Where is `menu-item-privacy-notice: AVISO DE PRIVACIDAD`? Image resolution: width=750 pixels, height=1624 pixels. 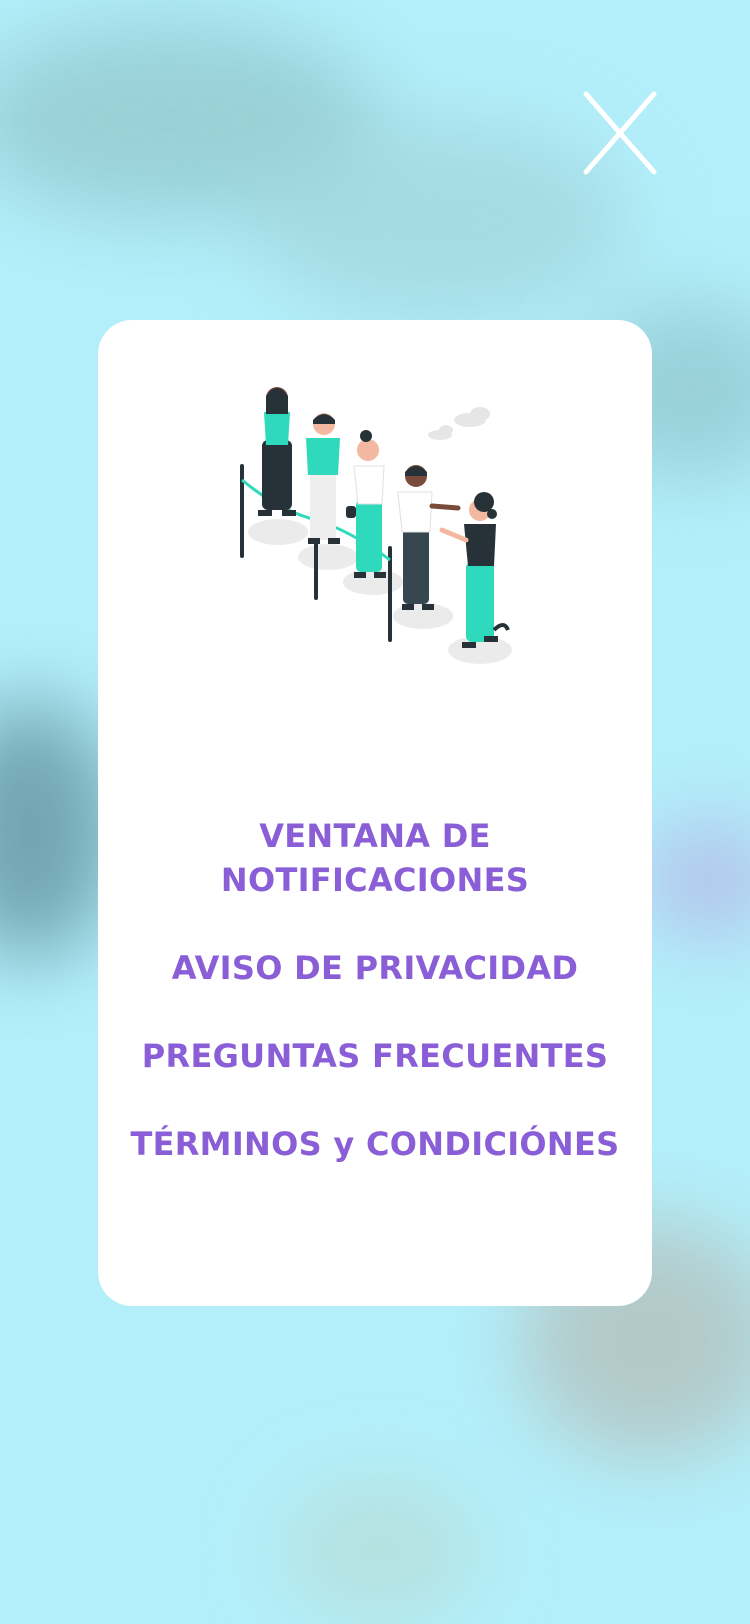
menu-item-privacy-notice: AVISO DE PRIVACIDAD is located at coordinates (375, 968).